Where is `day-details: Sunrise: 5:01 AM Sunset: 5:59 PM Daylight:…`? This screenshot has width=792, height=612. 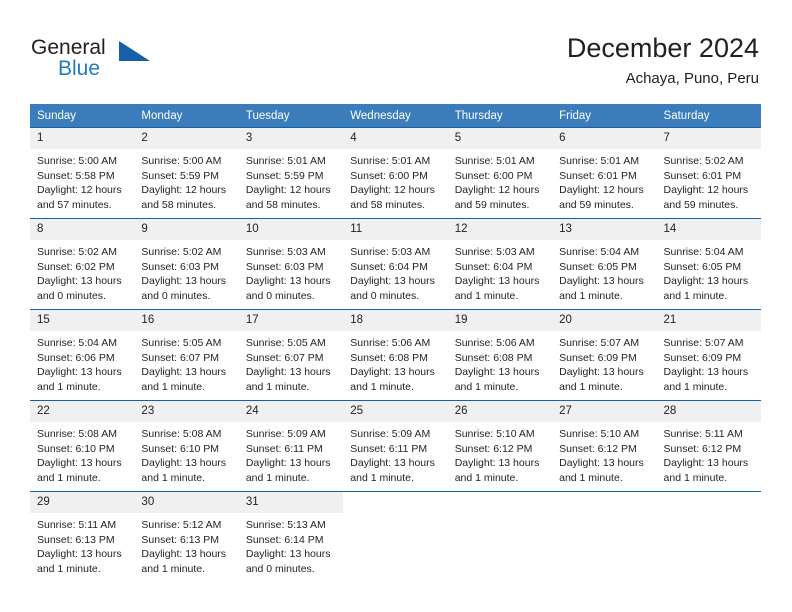 day-details: Sunrise: 5:01 AM Sunset: 5:59 PM Daylight:… is located at coordinates (291, 180).